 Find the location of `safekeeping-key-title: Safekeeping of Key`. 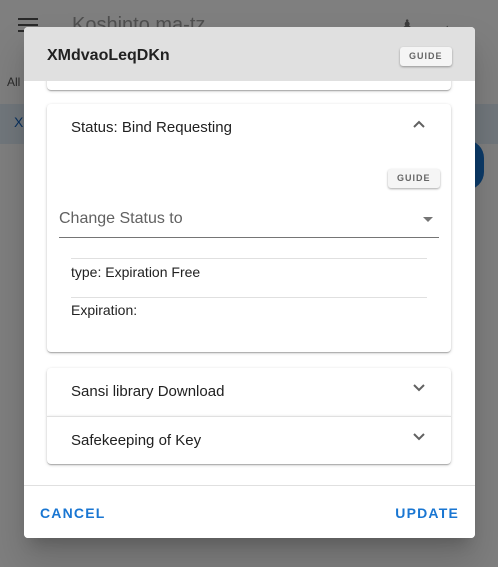

safekeeping-key-title: Safekeeping of Key is located at coordinates (136, 440).